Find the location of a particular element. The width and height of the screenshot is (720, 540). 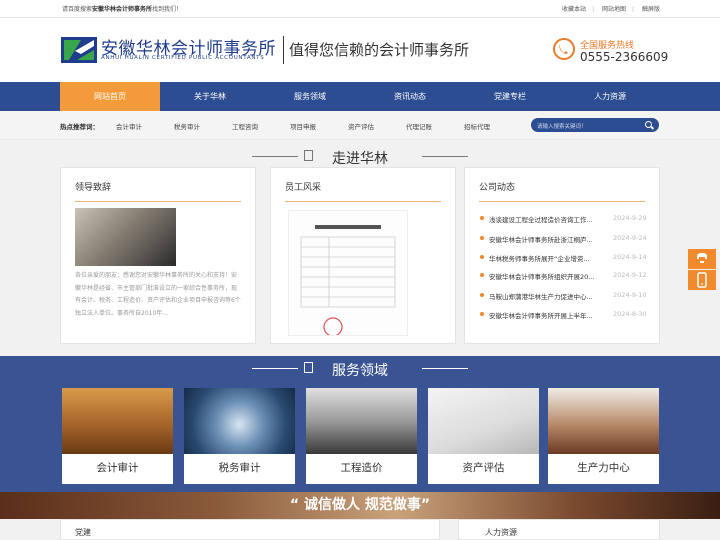

news-date: 2024-8-30 is located at coordinates (630, 314).